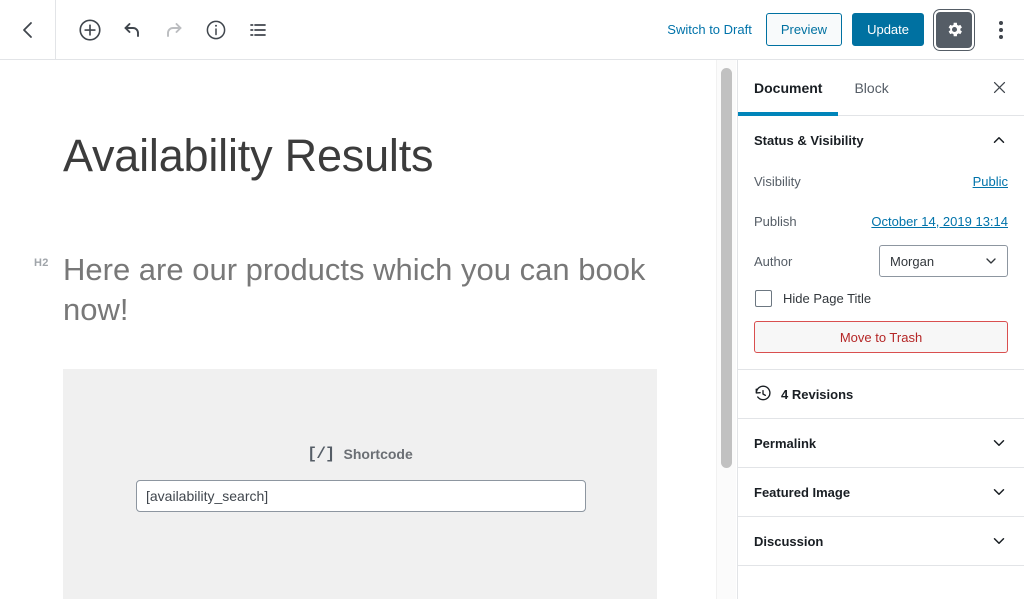 The width and height of the screenshot is (1024, 599). Describe the element at coordinates (809, 140) in the screenshot. I see `panel-title: Status & Visibility` at that location.